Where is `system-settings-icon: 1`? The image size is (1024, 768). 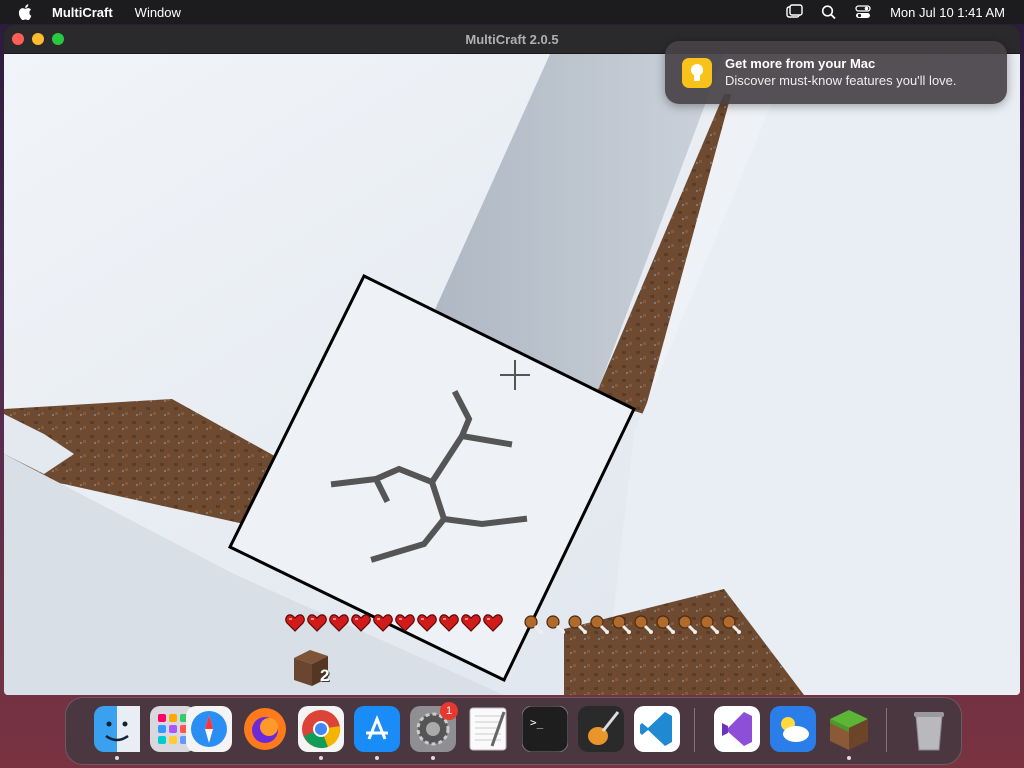
system-settings-icon: 1 is located at coordinates (434, 727).